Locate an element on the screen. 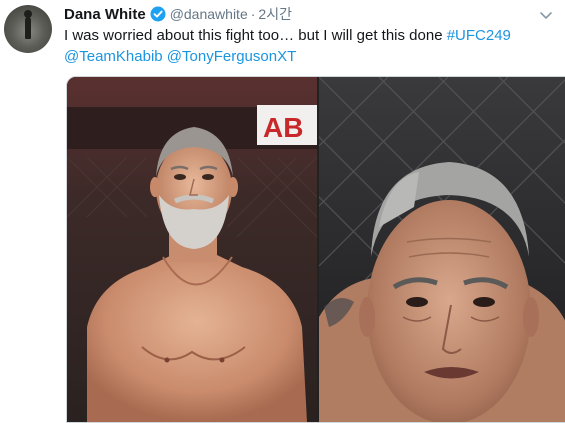 The height and width of the screenshot is (423, 565). chevron-down-icon is located at coordinates (546, 14).